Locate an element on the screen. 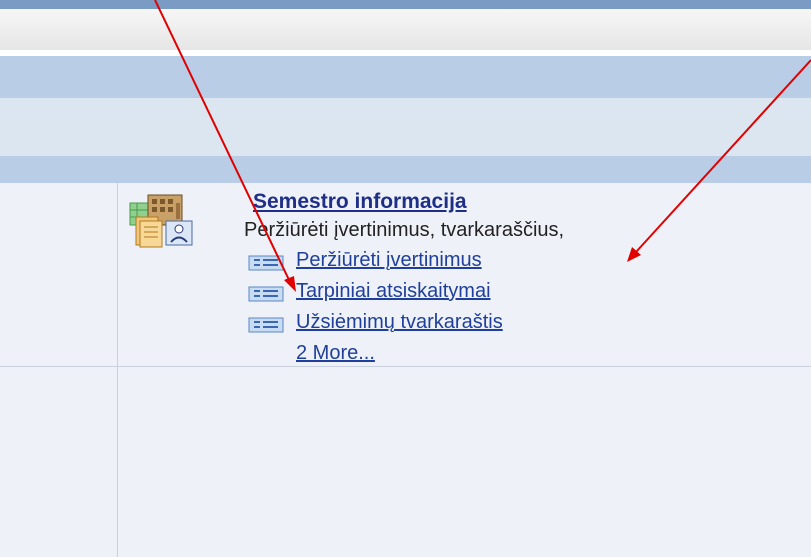  column-divider is located at coordinates (117, 370).